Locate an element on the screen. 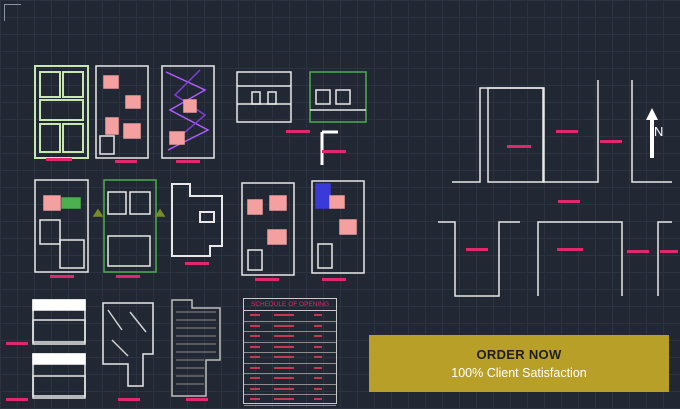 Image resolution: width=680 pixels, height=409 pixels. order-now-label: ORDER NOW is located at coordinates (519, 354).